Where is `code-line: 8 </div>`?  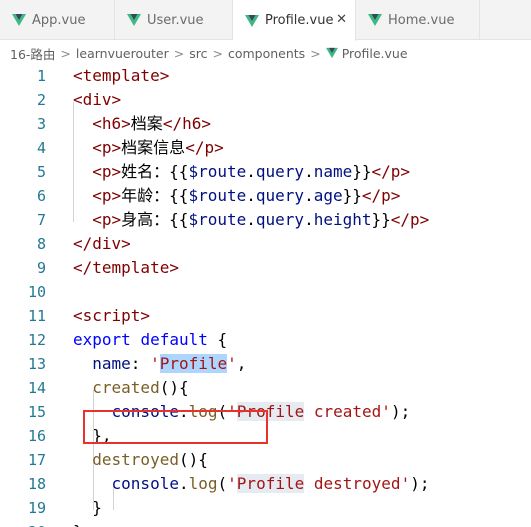 code-line: 8 </div> is located at coordinates (265, 244).